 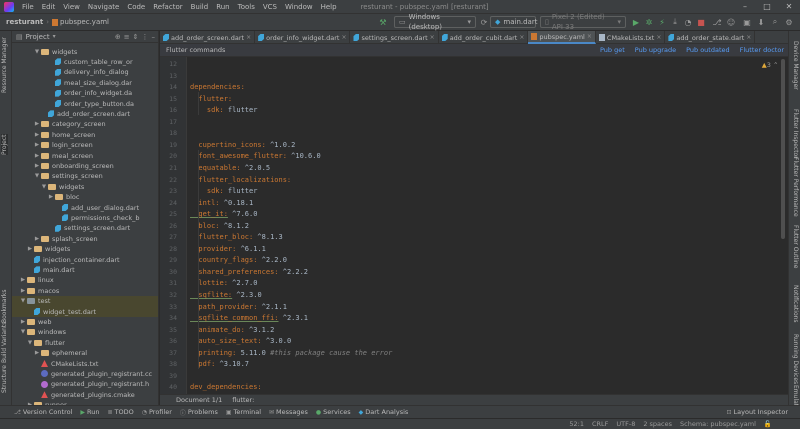 I want to click on settings-icon: ⚙, so click(x=789, y=22).